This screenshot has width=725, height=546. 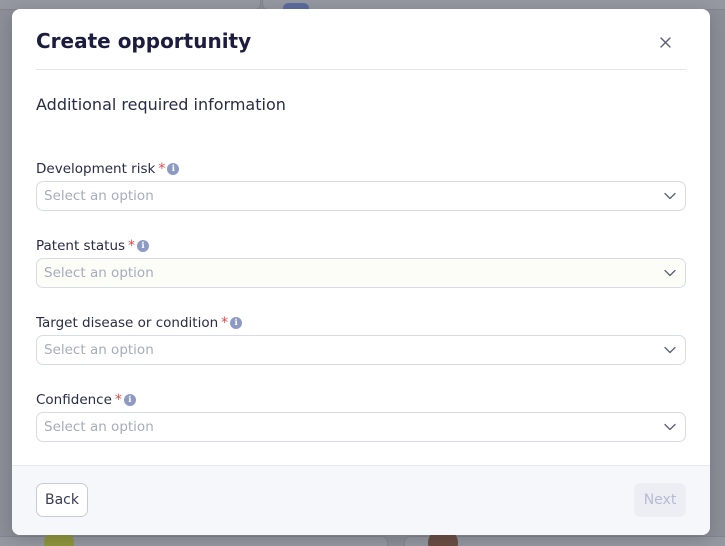 What do you see at coordinates (144, 41) in the screenshot?
I see `modal-title: Create opportunity` at bounding box center [144, 41].